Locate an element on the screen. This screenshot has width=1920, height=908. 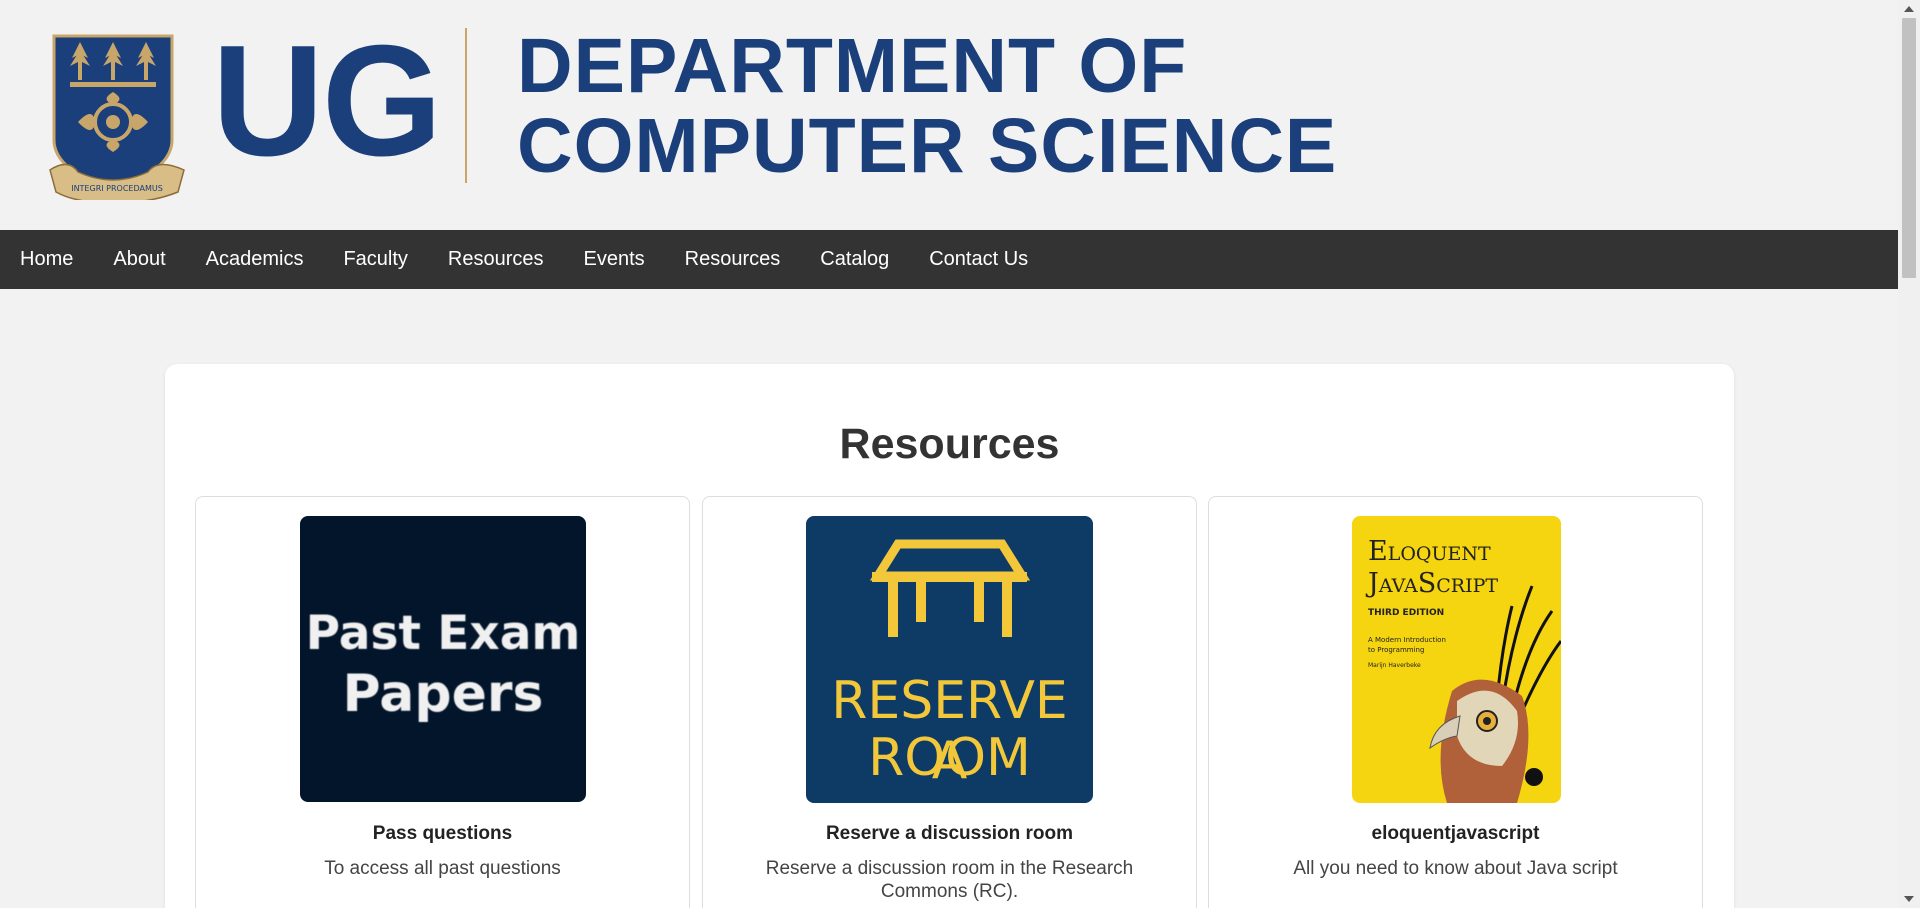
card-description: All you need to know about Java script is located at coordinates (1455, 868).